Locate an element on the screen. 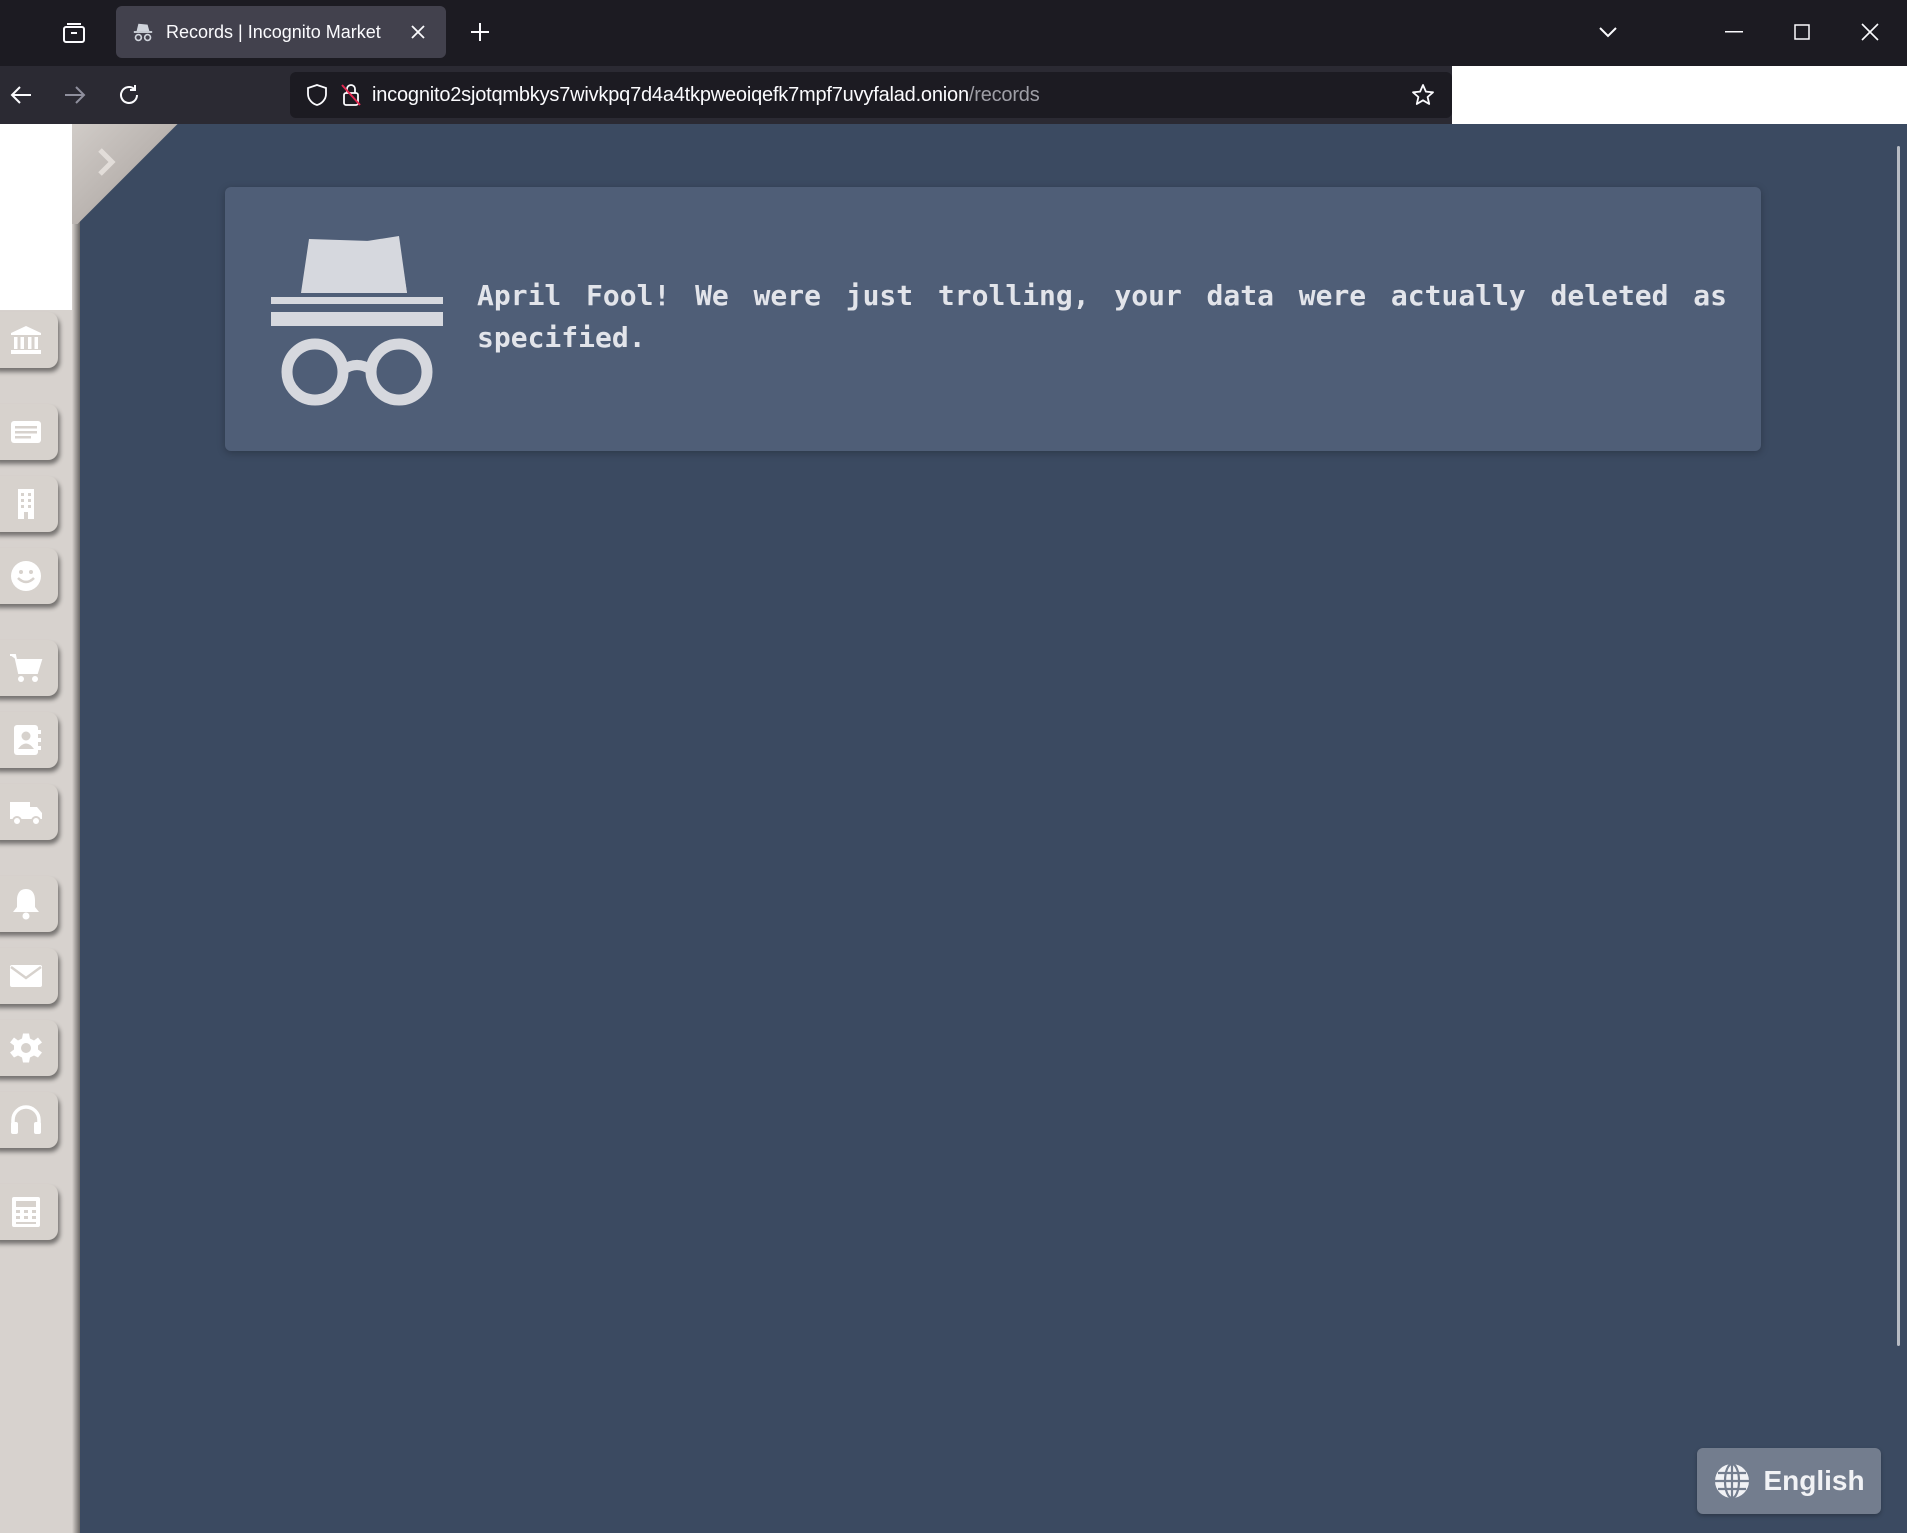  minimize-icon is located at coordinates (1734, 32).